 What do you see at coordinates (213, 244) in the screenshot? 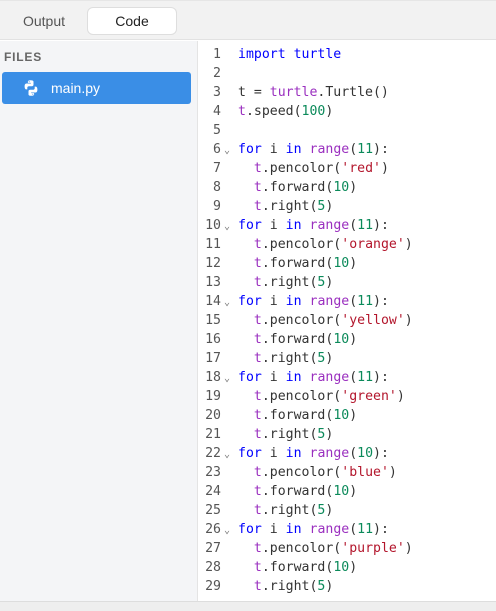
I see `line-number: 11` at bounding box center [213, 244].